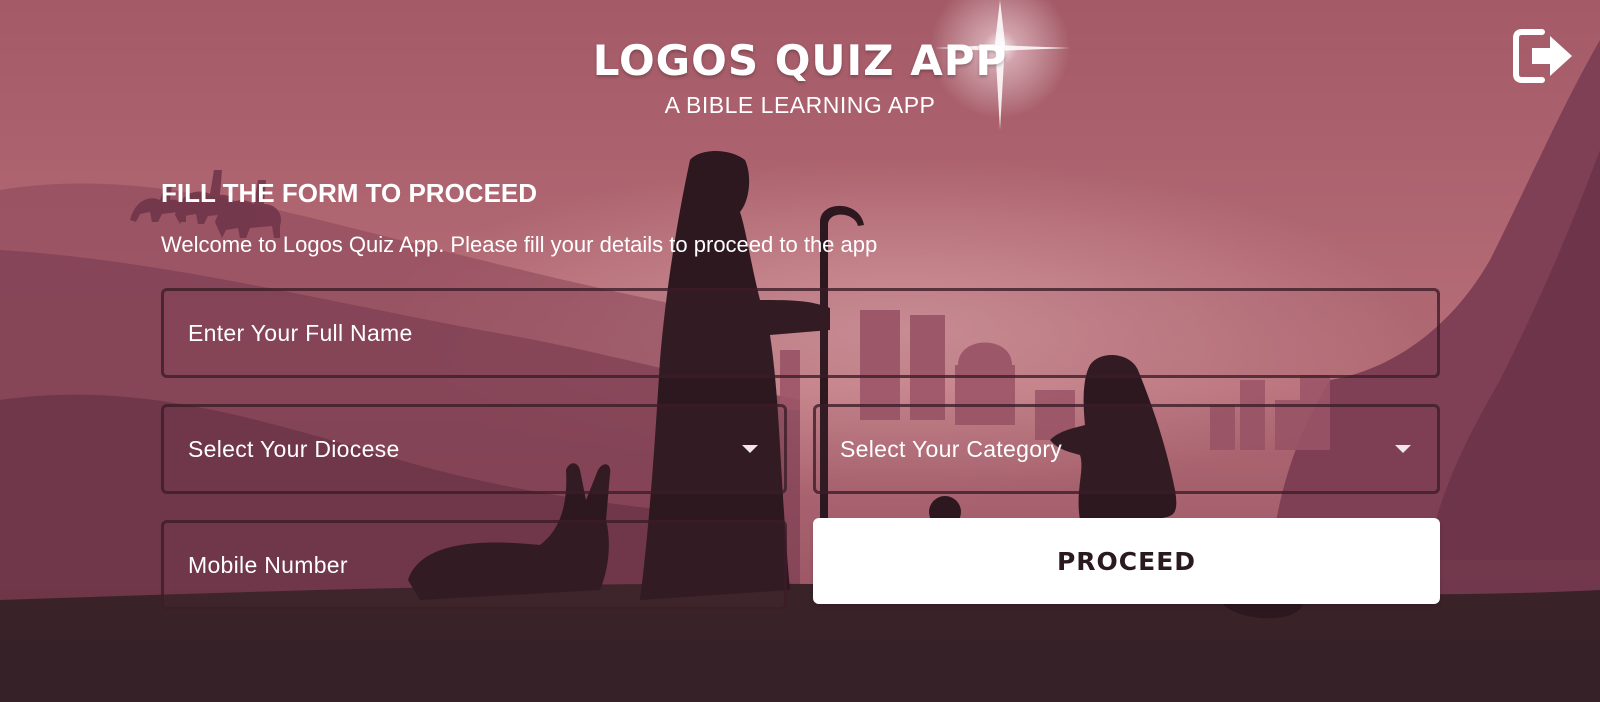 The width and height of the screenshot is (1600, 702). Describe the element at coordinates (474, 449) in the screenshot. I see `diocese-select: Select Your Diocese` at that location.